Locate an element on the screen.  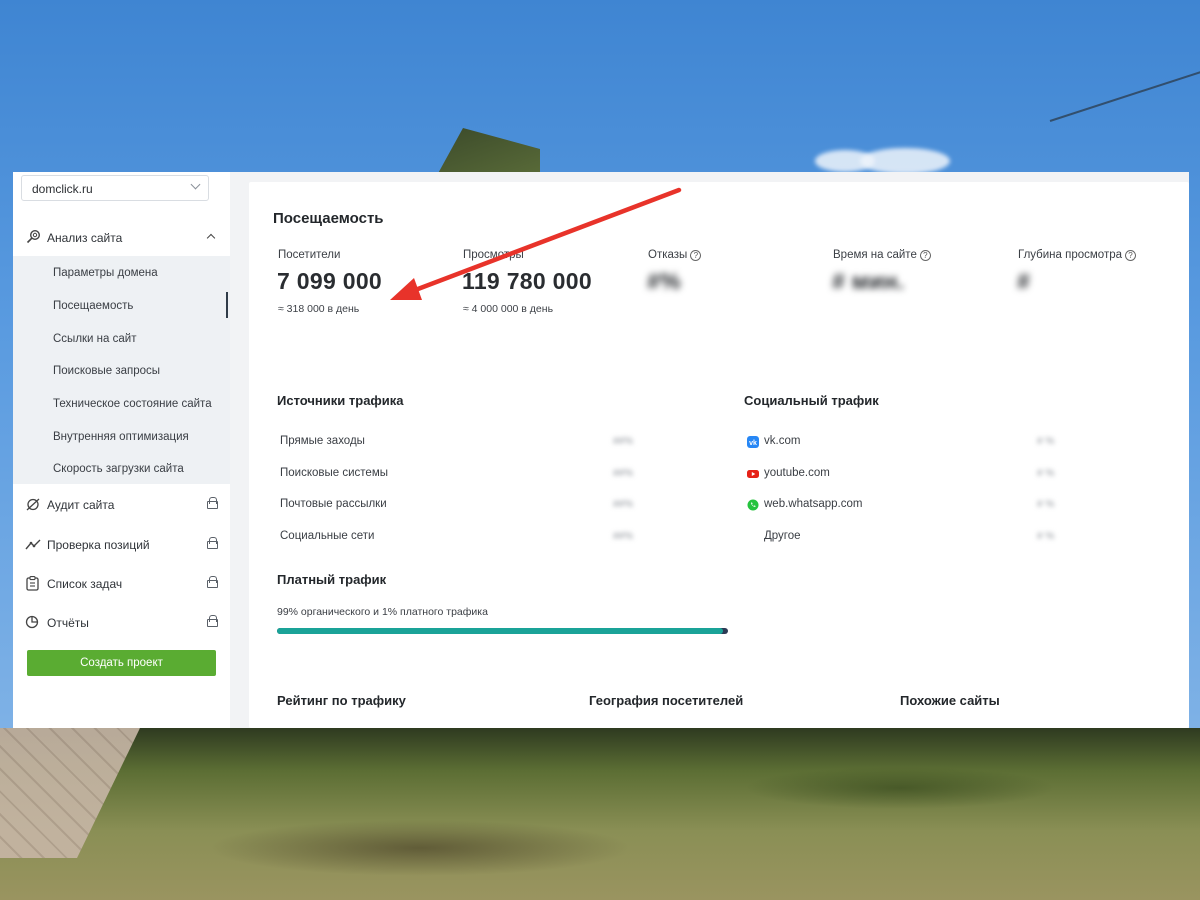
pie-chart-icon is located at coordinates (32, 622).